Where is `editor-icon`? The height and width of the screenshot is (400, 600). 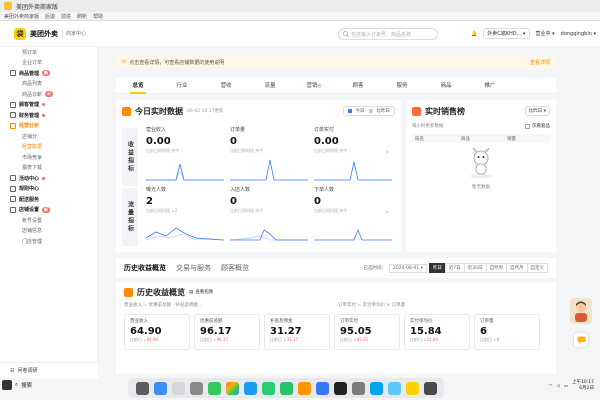
editor-icon is located at coordinates (376, 388).